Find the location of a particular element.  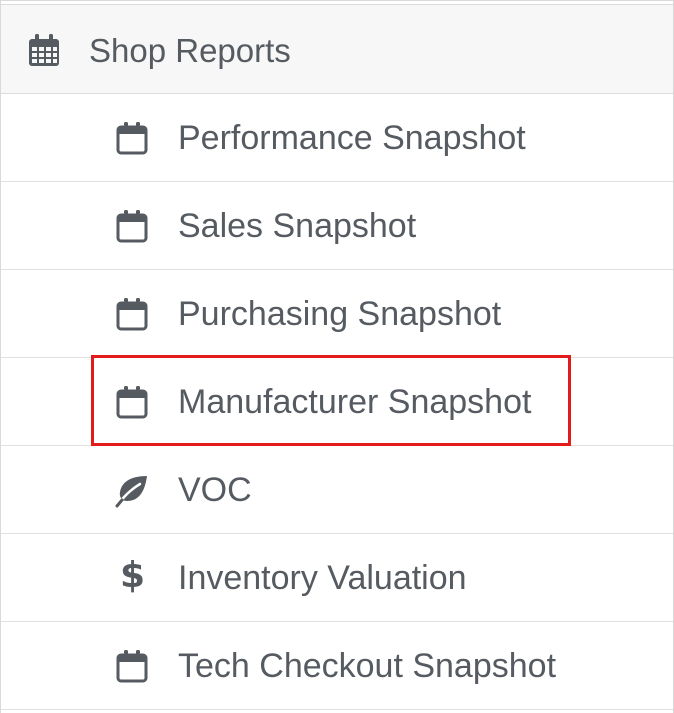

menu-header-shop-reports: Shop Reports is located at coordinates (337, 49).